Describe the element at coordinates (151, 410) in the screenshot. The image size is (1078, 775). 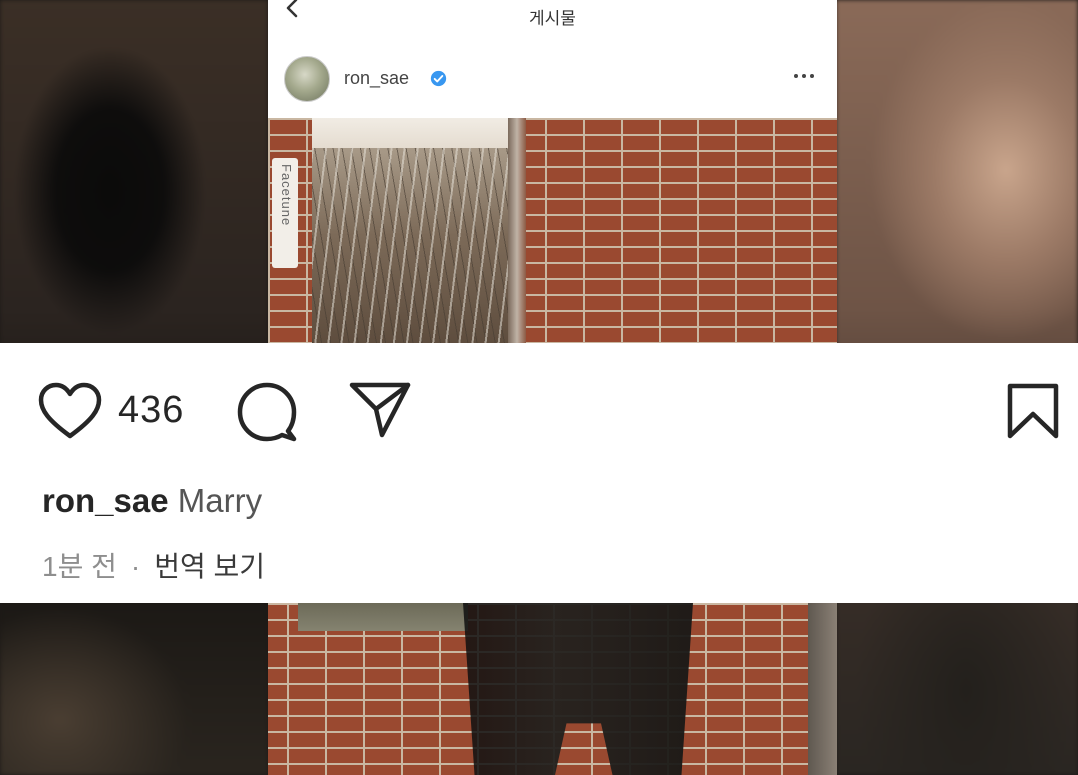
I see `like-count: 436` at that location.